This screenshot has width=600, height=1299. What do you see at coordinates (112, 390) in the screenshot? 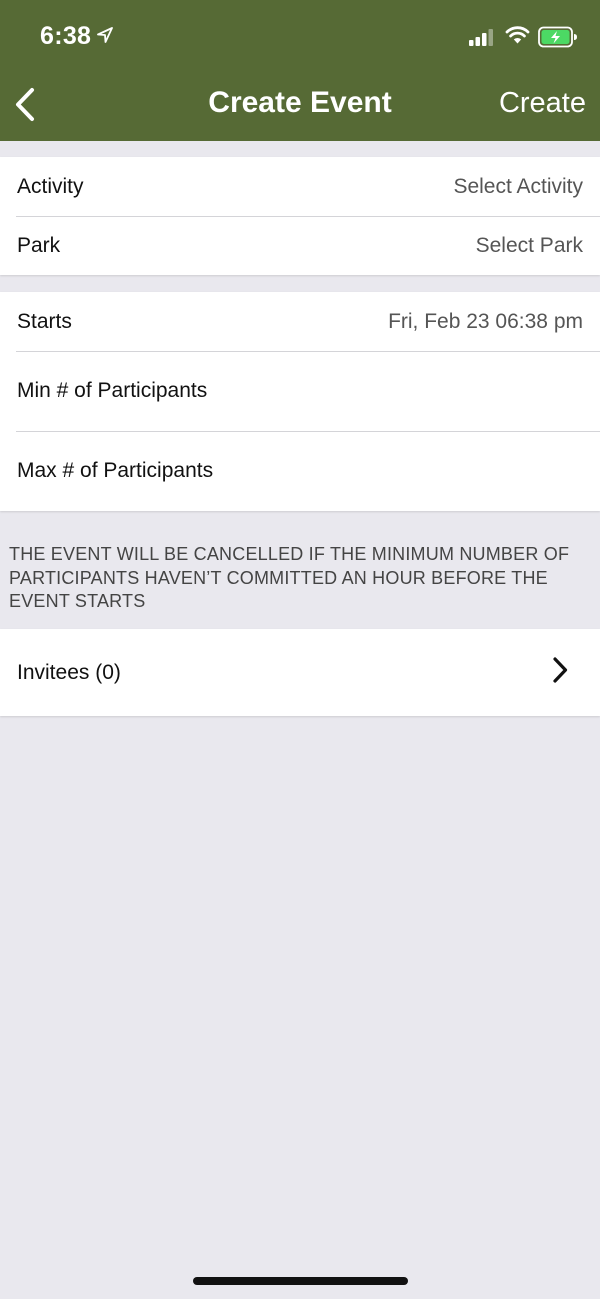
I see `min-participants-label: Min # of Participants` at bounding box center [112, 390].